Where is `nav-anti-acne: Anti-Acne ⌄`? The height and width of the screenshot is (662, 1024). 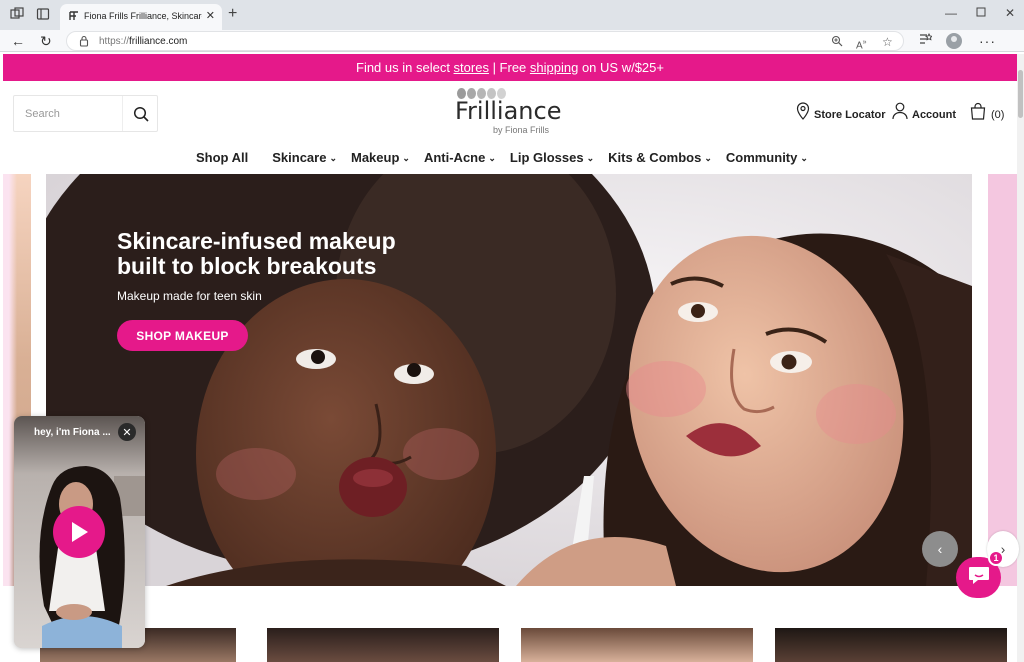
nav-anti-acne: Anti-Acne ⌄ is located at coordinates (460, 158).